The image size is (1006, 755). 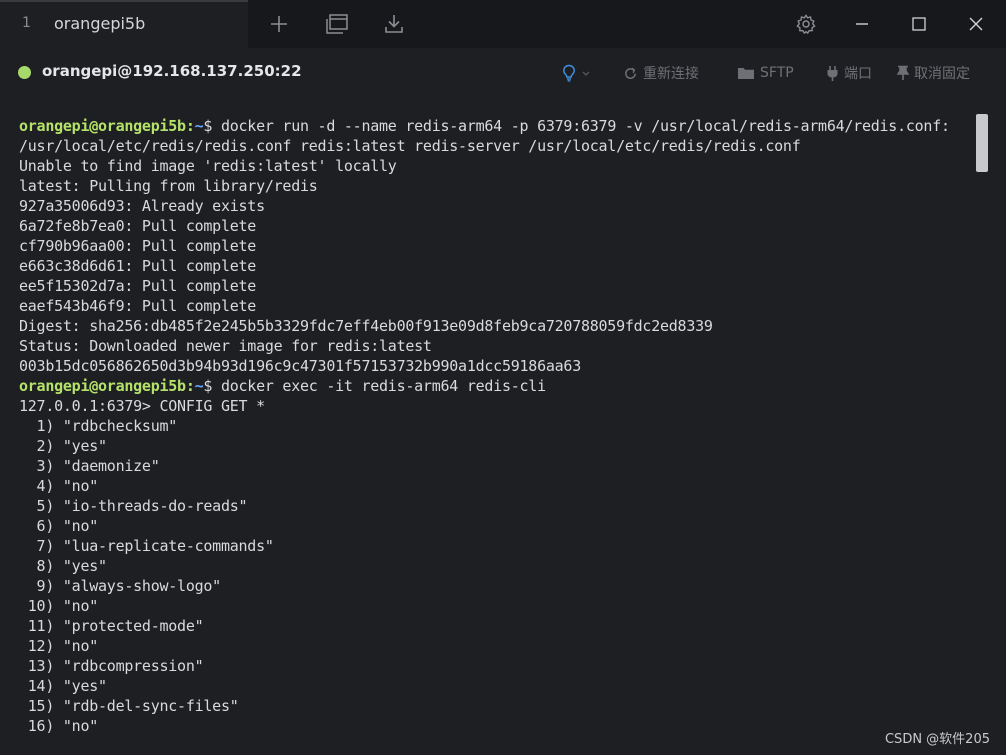 What do you see at coordinates (579, 73) in the screenshot?
I see `hint-toggle-button` at bounding box center [579, 73].